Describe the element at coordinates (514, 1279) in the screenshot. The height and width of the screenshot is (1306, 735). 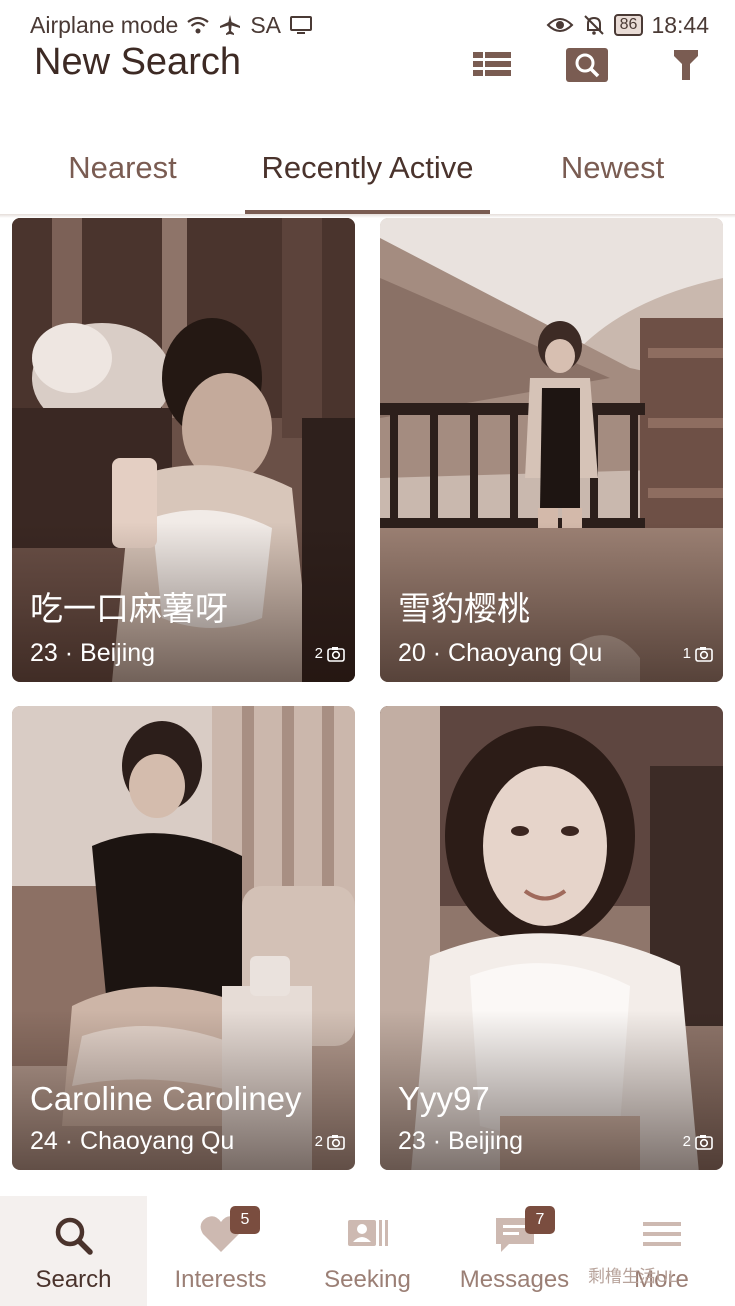
I see `nav-messages-label: Messages` at that location.